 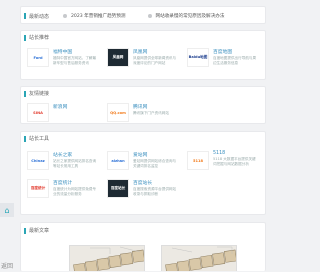 I want to click on site-name: 福特中国, so click(x=76, y=51).